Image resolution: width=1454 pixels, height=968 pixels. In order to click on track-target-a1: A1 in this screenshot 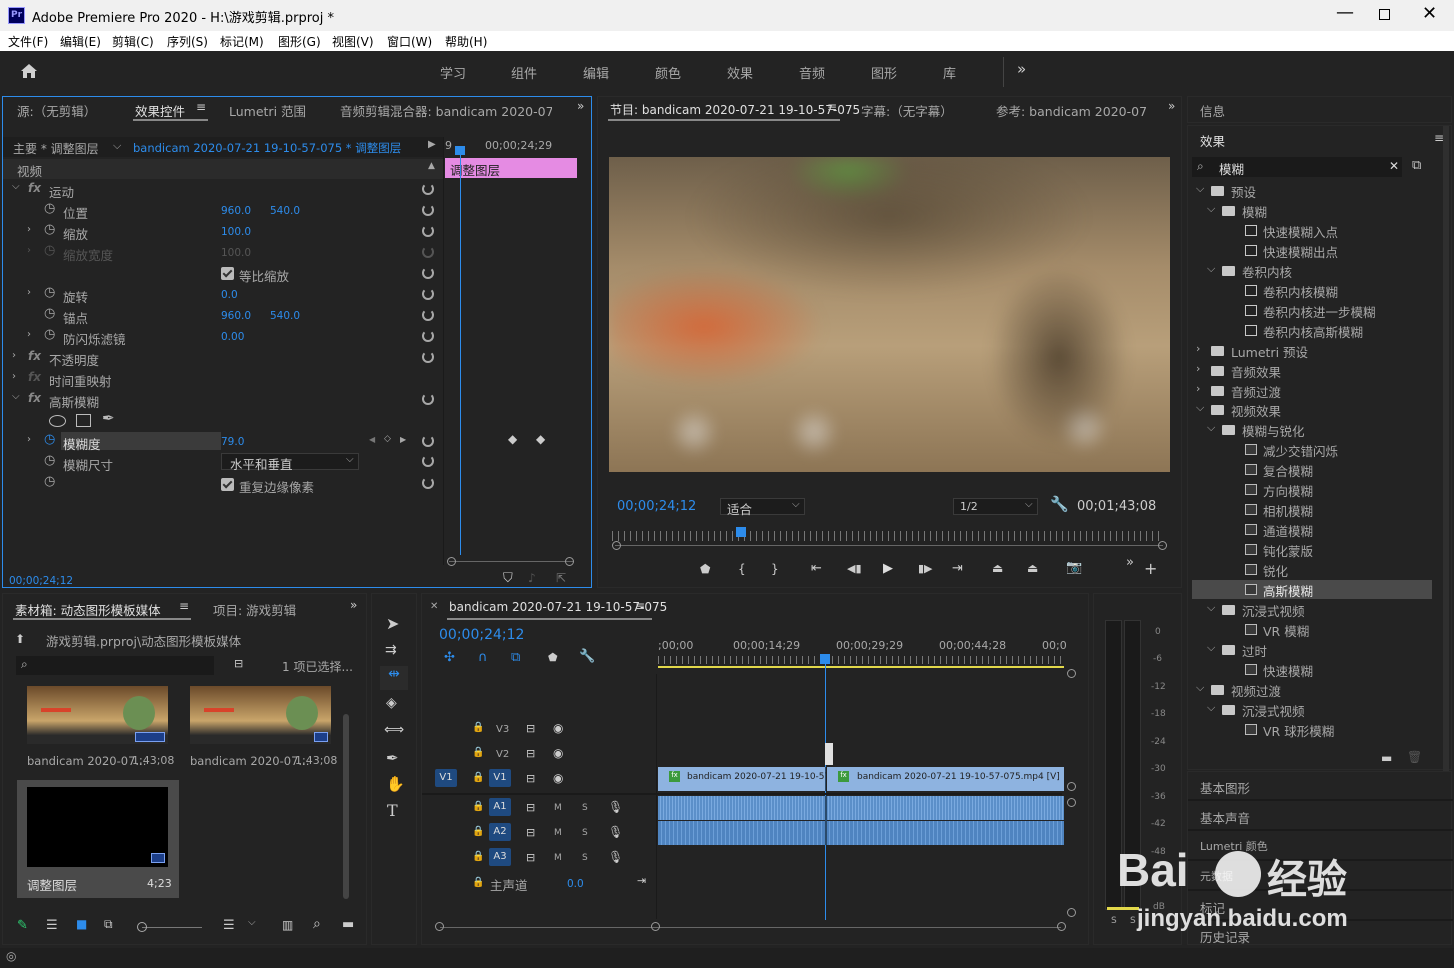, I will do `click(500, 807)`.